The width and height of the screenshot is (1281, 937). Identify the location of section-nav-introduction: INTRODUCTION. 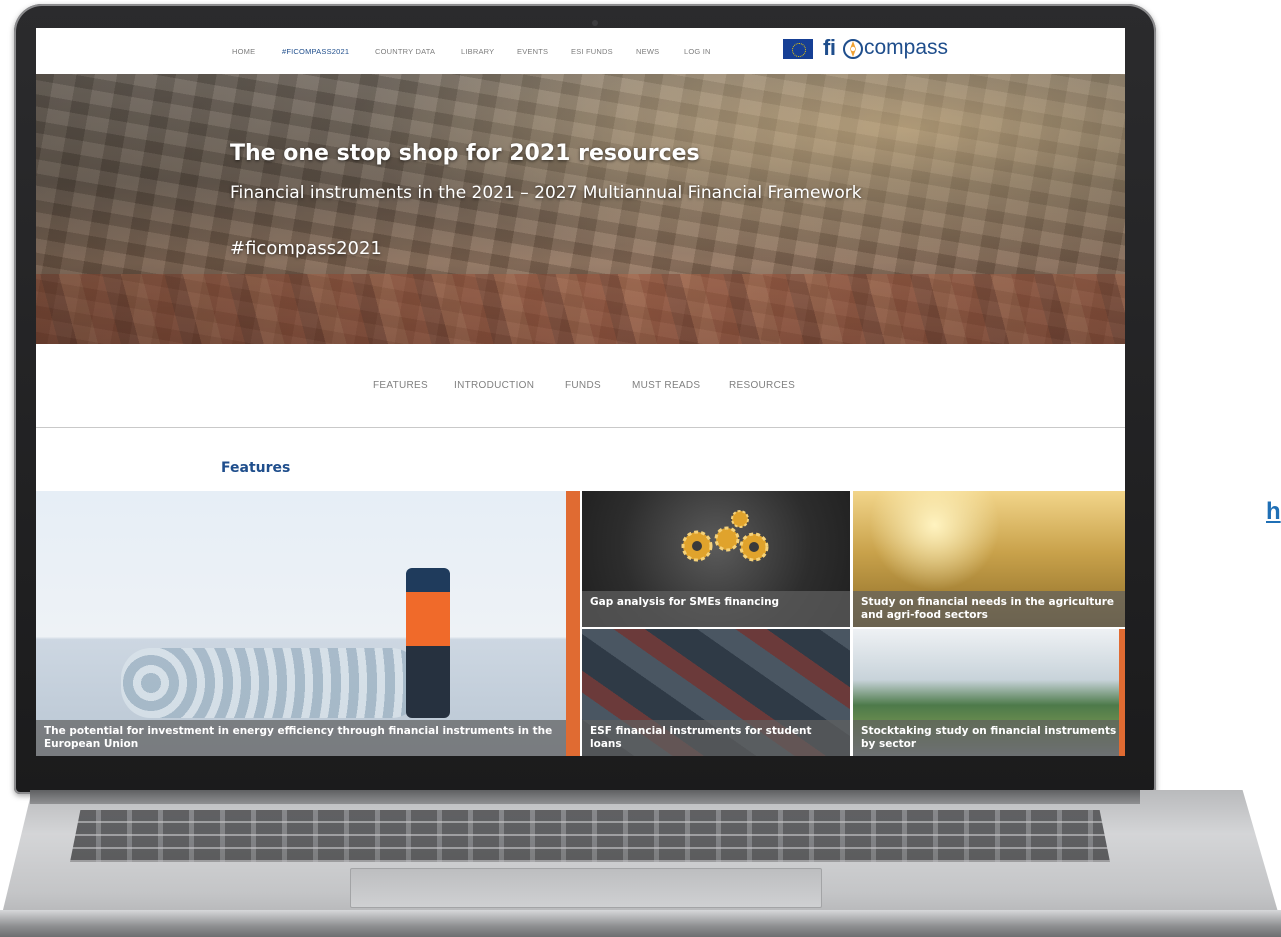
(494, 385).